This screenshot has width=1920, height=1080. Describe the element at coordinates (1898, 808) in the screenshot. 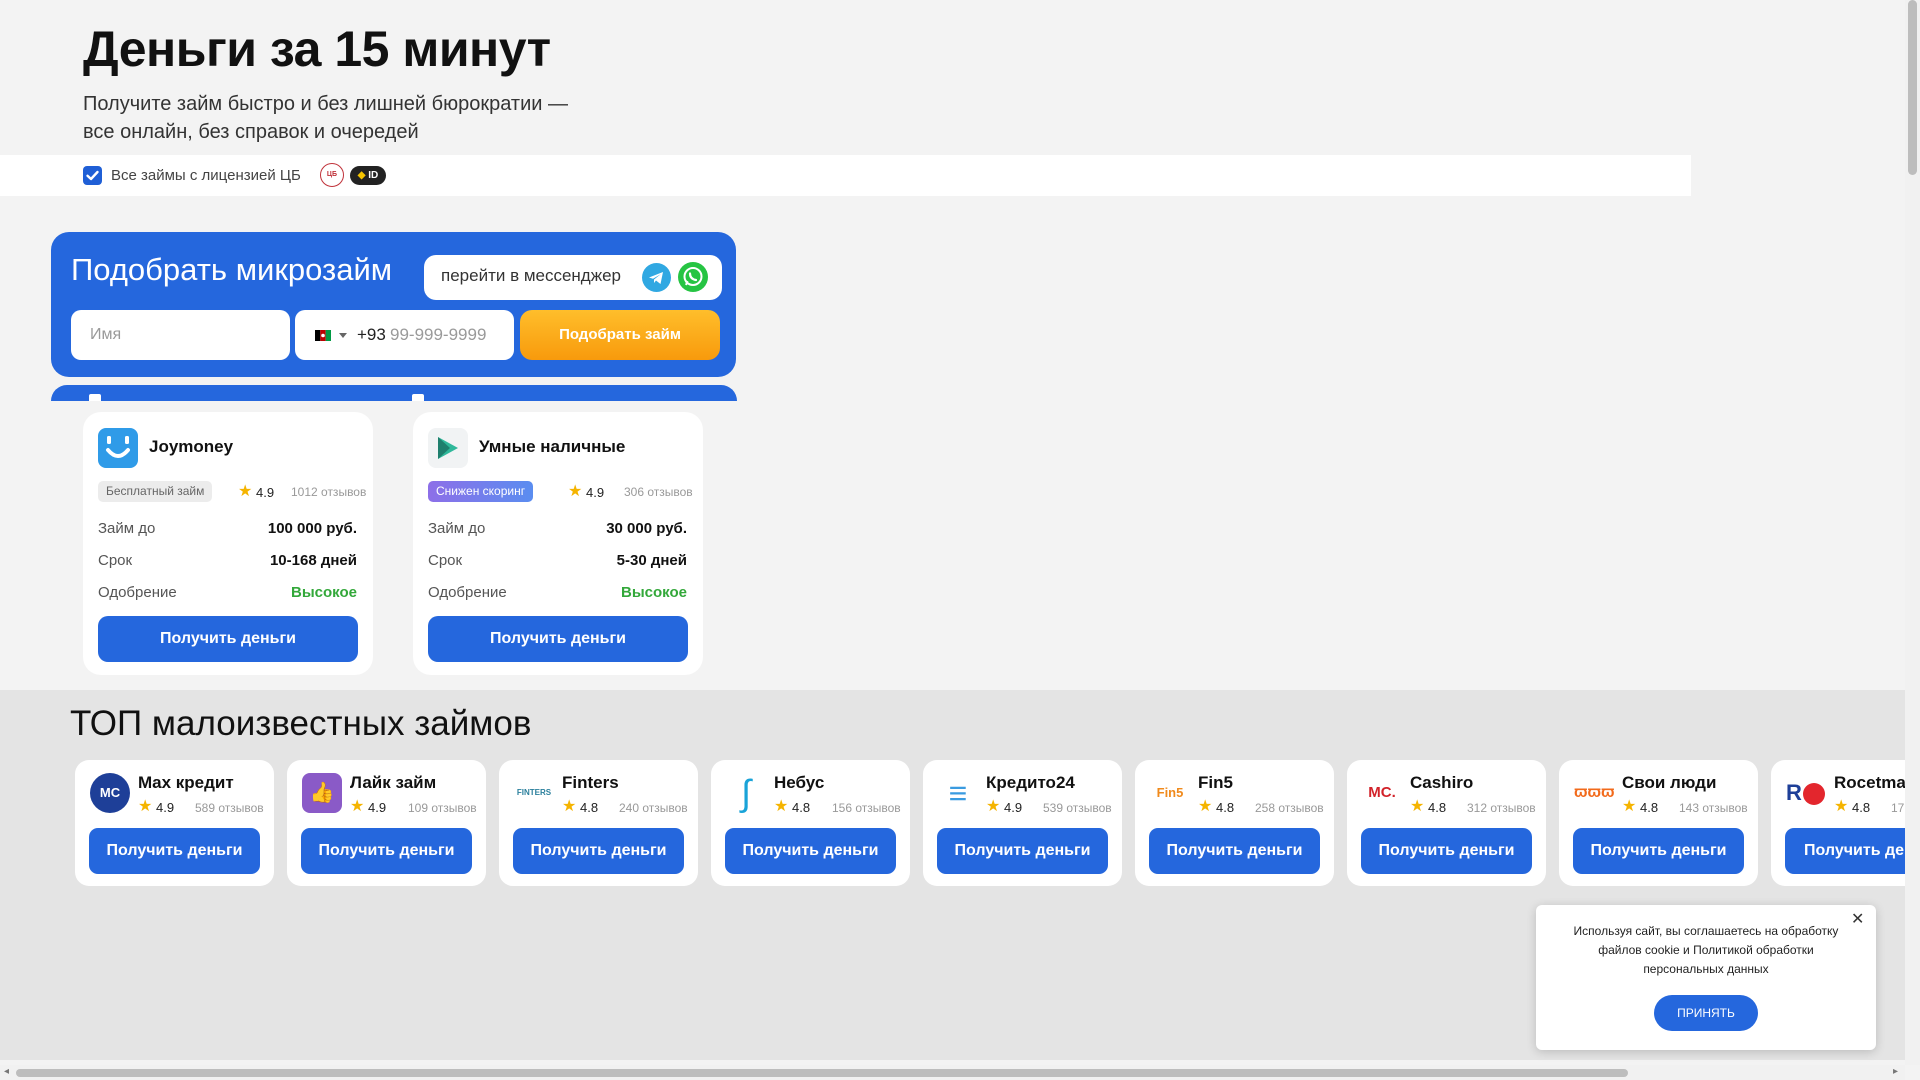

I see `top-loan-reviews: 17` at that location.